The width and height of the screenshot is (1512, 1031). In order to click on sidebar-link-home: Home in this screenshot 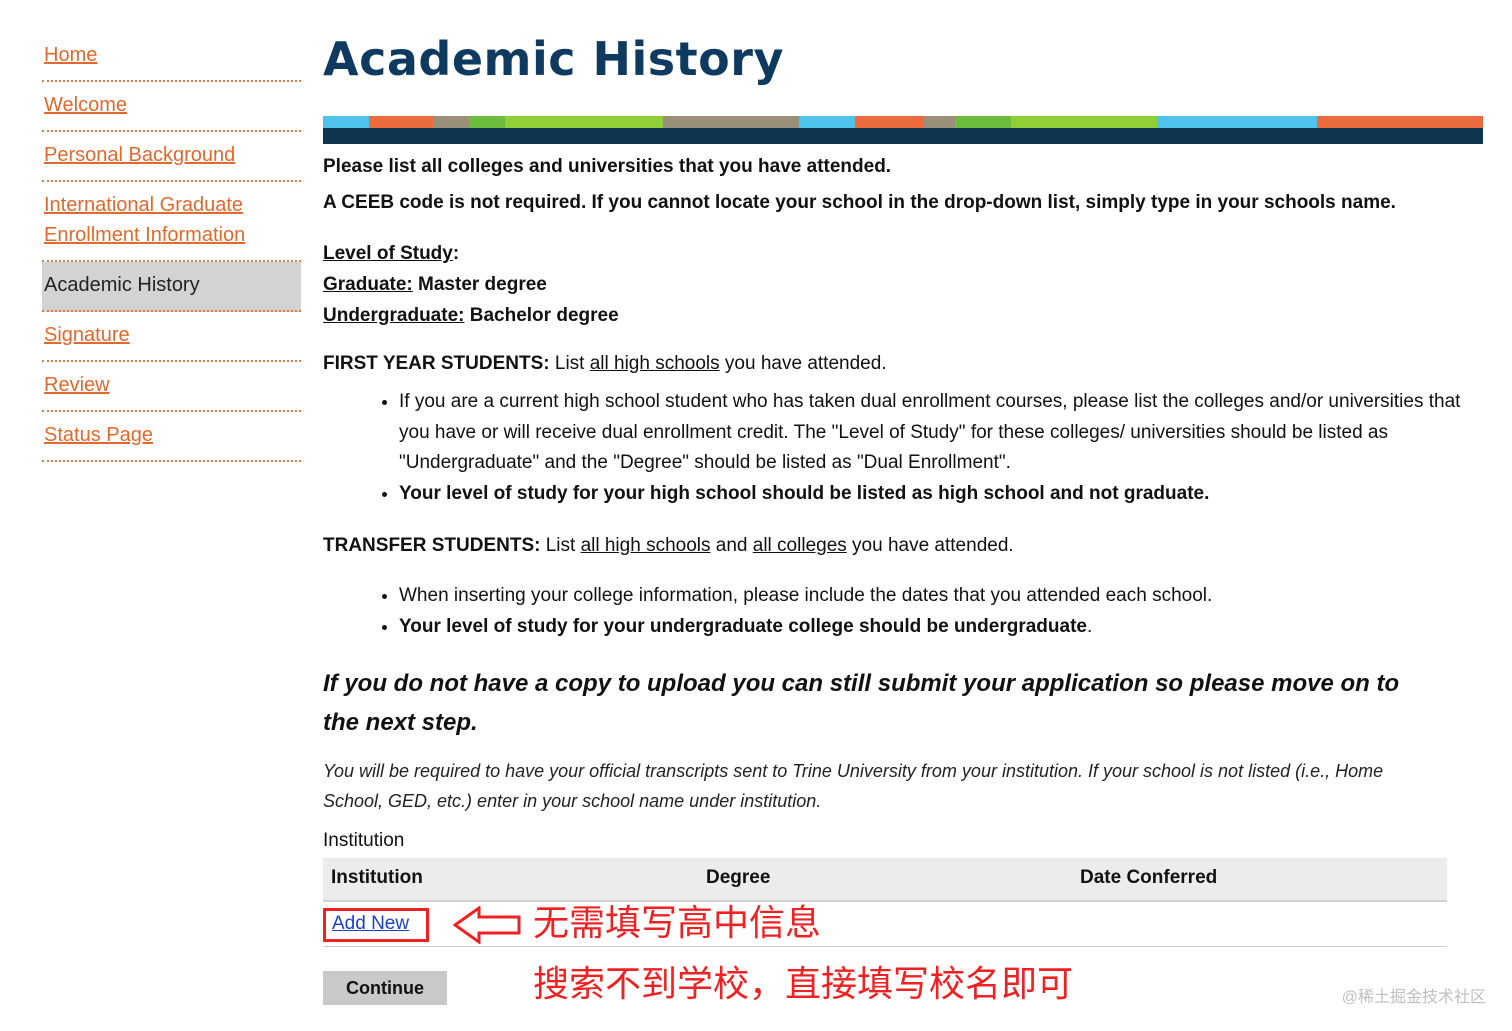, I will do `click(70, 55)`.